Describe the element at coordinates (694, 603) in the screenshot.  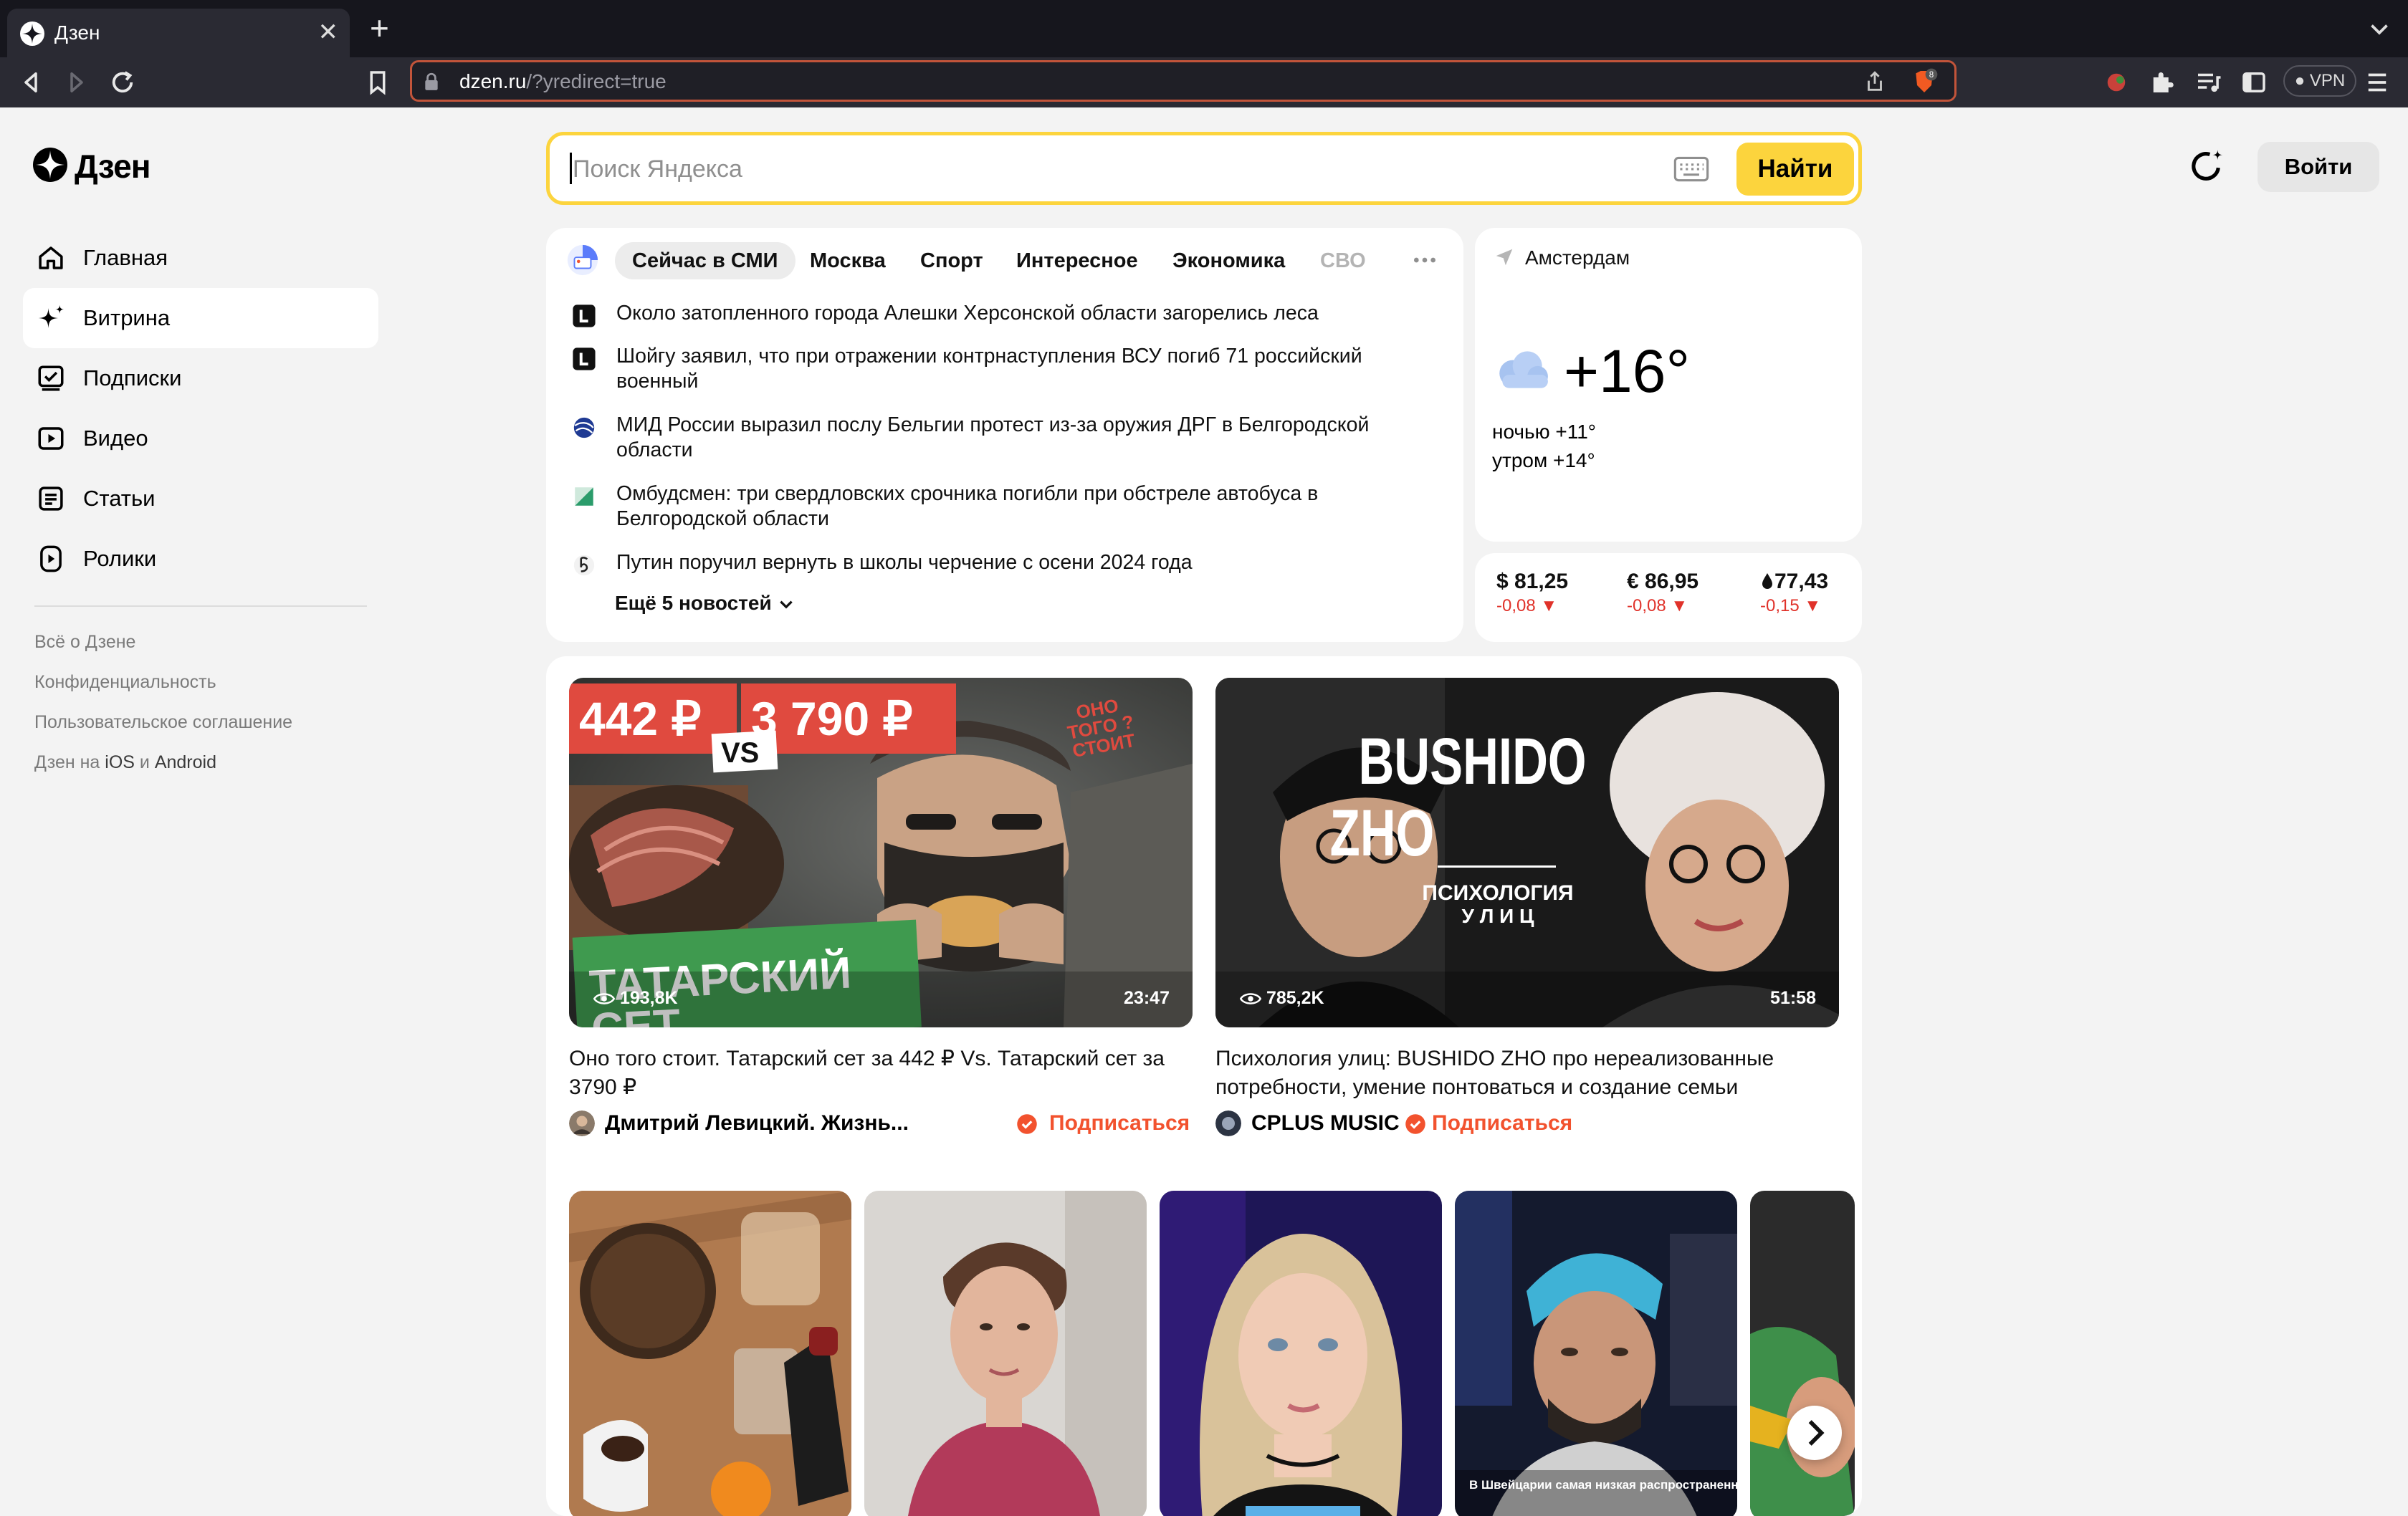
I see `more-news-label: Ещё 5 новостей` at that location.